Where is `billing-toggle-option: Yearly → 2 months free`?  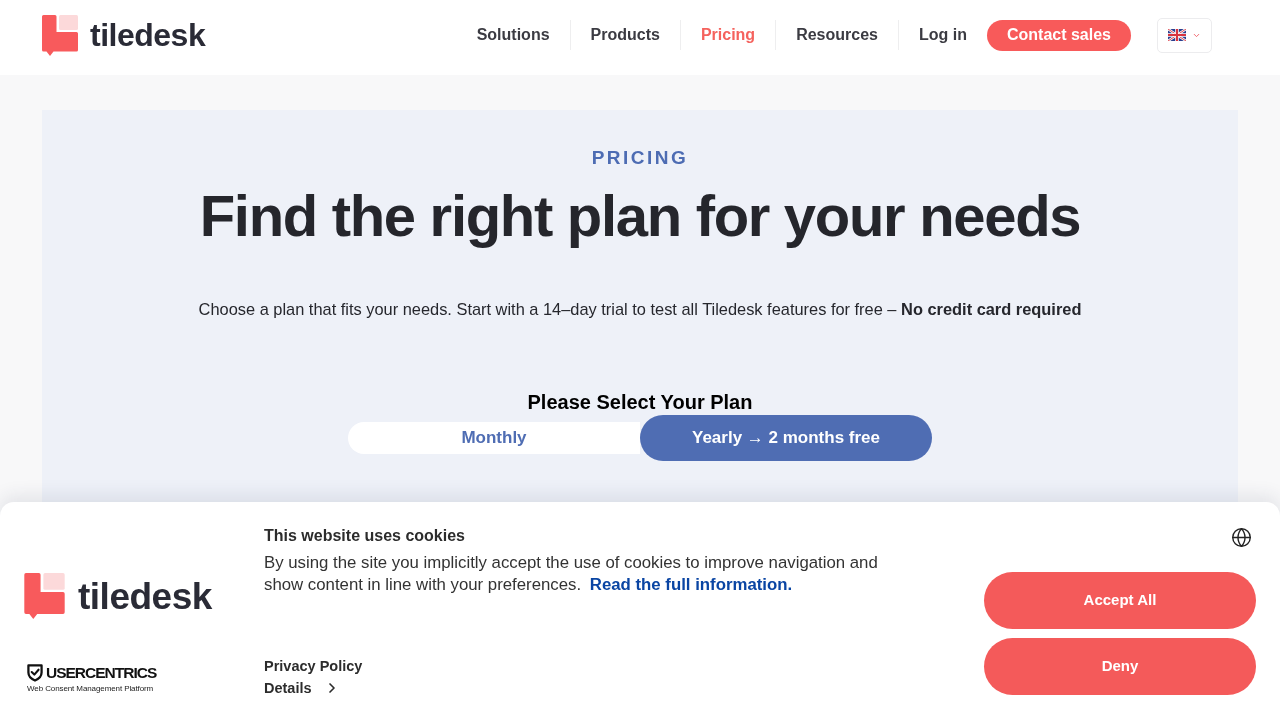
billing-toggle-option: Yearly → 2 months free is located at coordinates (786, 438).